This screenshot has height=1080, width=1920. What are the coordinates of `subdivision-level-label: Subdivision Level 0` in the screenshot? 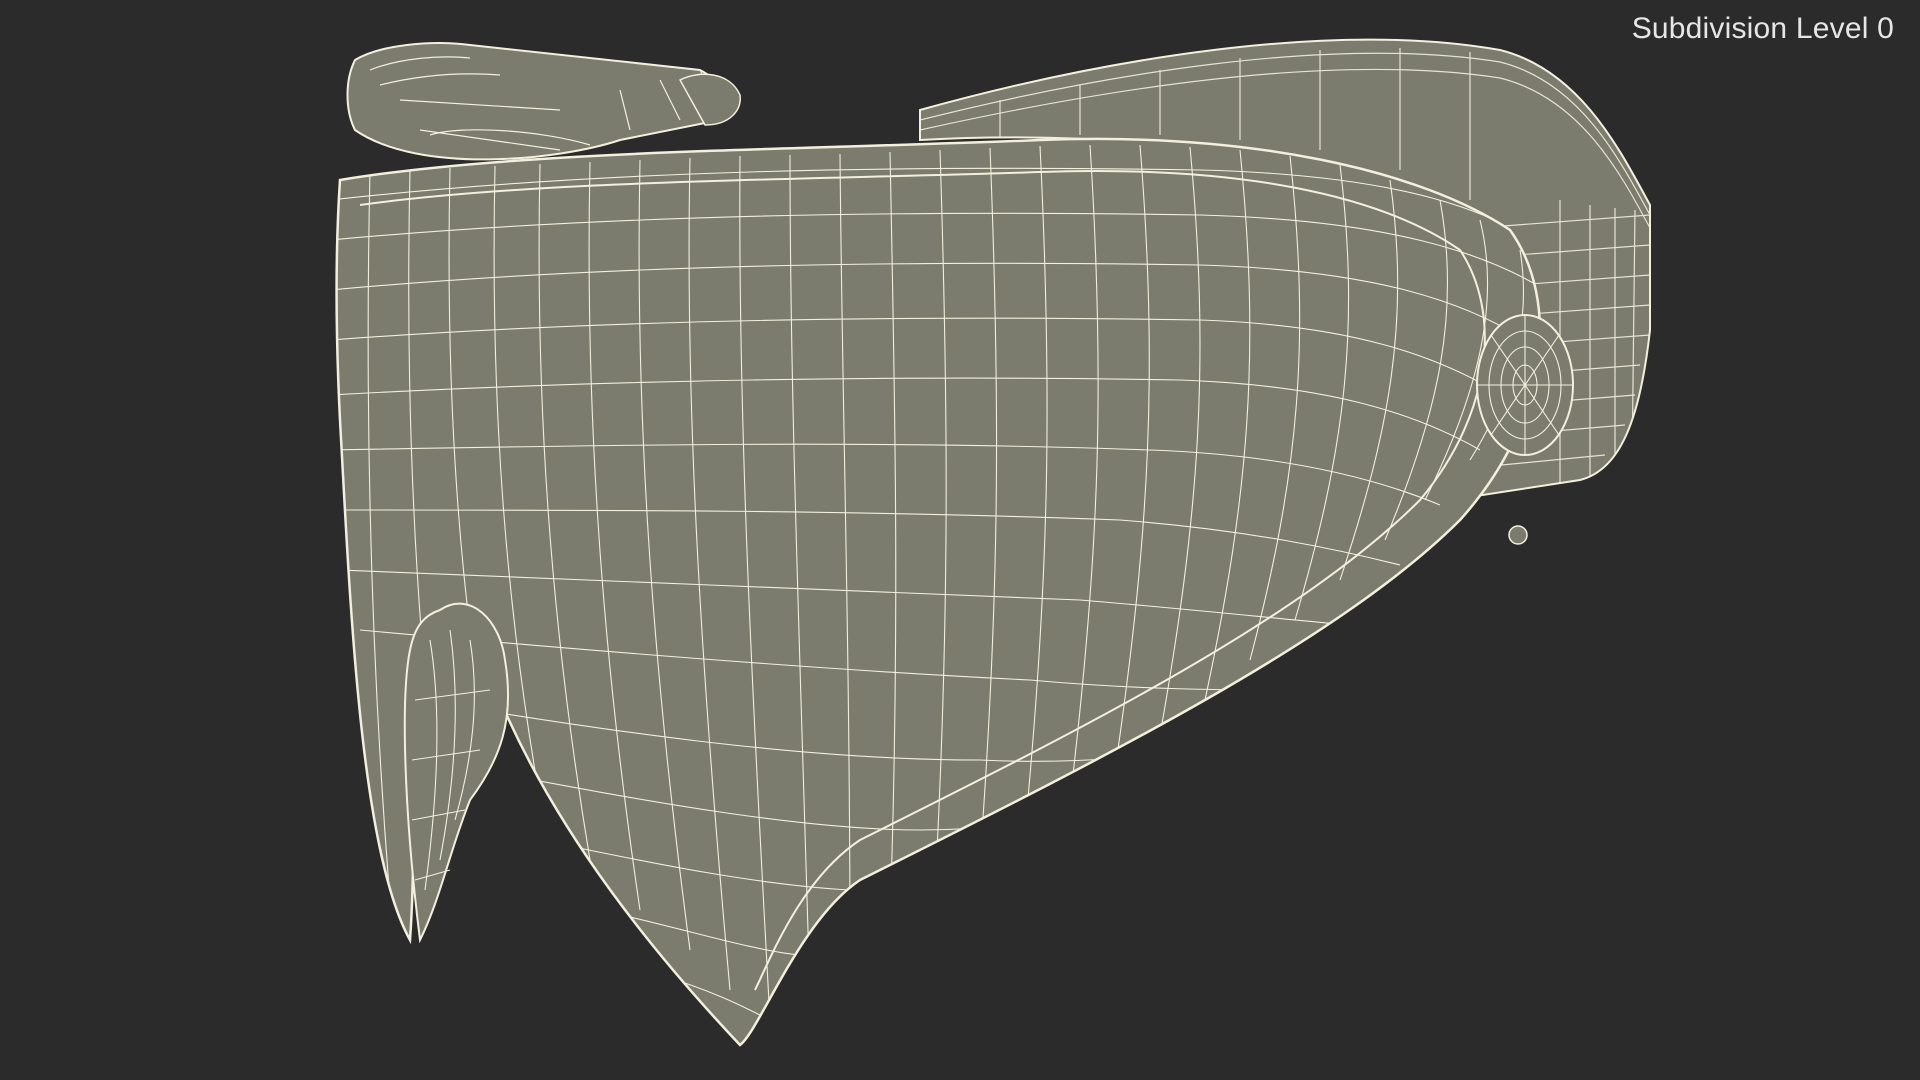 It's located at (1762, 28).